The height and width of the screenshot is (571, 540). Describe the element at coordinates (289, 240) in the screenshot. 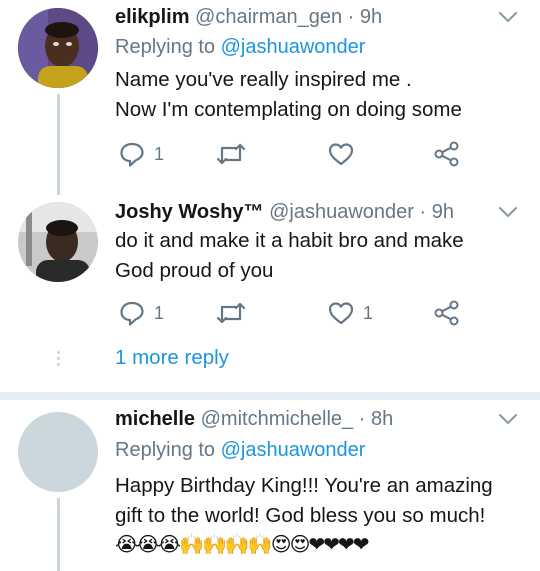

I see `tweet-text-line: do it and make it a habit bro and make` at that location.